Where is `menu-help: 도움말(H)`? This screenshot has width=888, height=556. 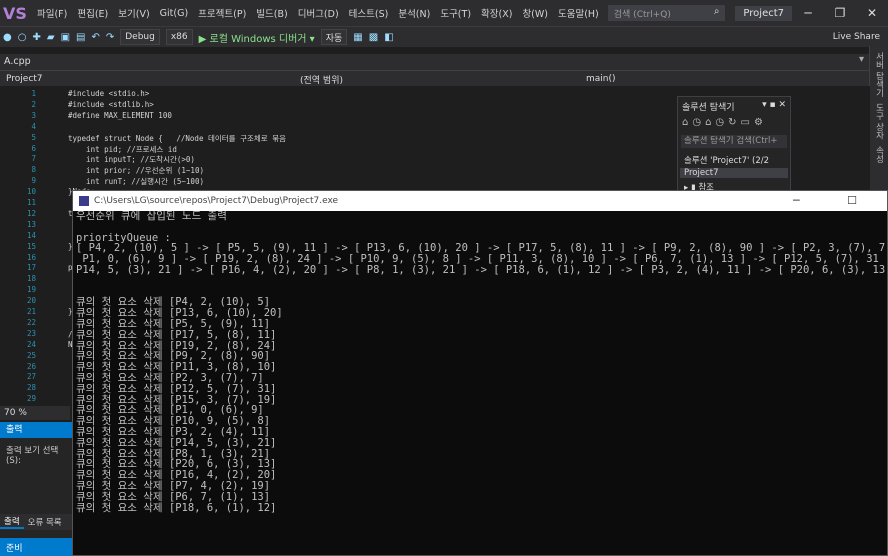 menu-help: 도움말(H) is located at coordinates (578, 13).